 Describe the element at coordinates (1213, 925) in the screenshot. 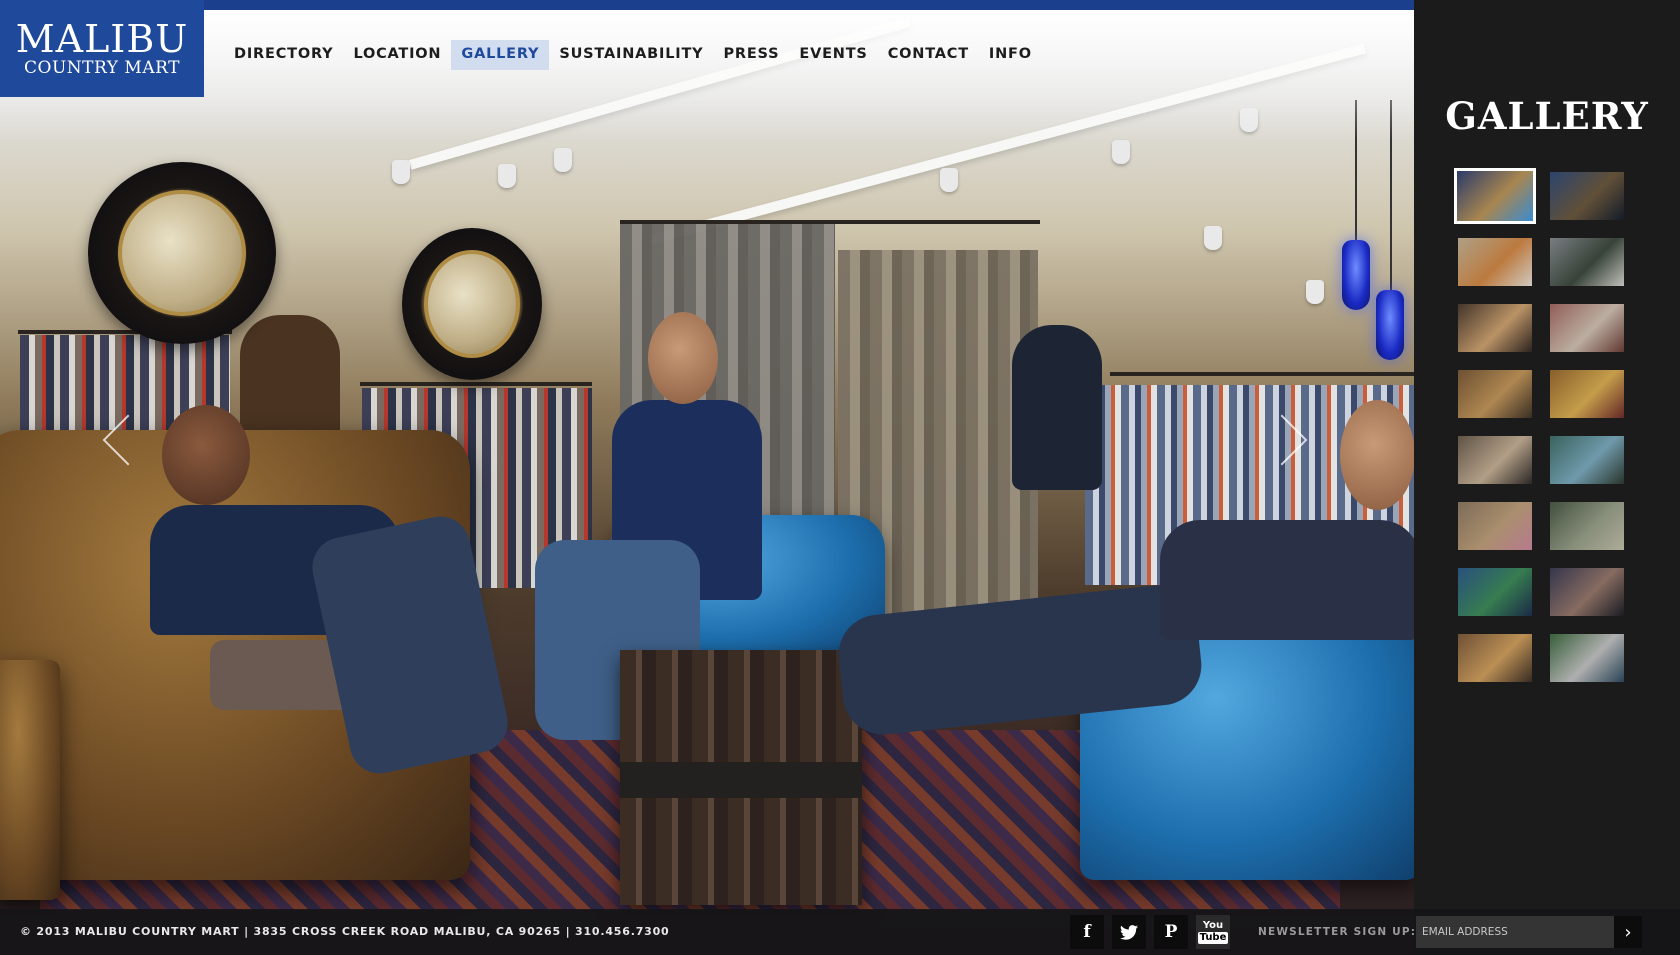

I see `youtube-you: You` at that location.